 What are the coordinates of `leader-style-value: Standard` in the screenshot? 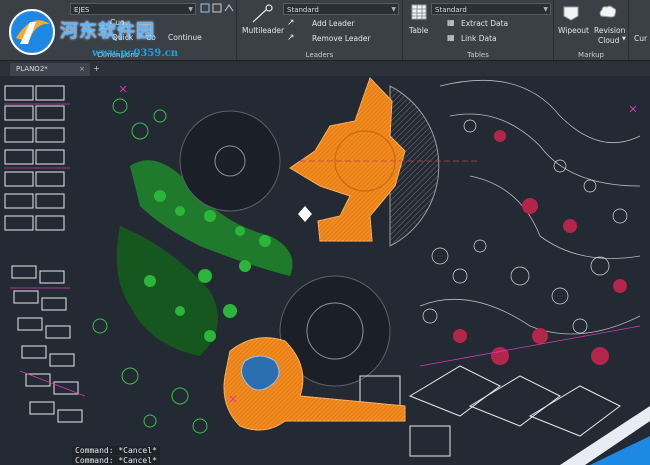 It's located at (303, 10).